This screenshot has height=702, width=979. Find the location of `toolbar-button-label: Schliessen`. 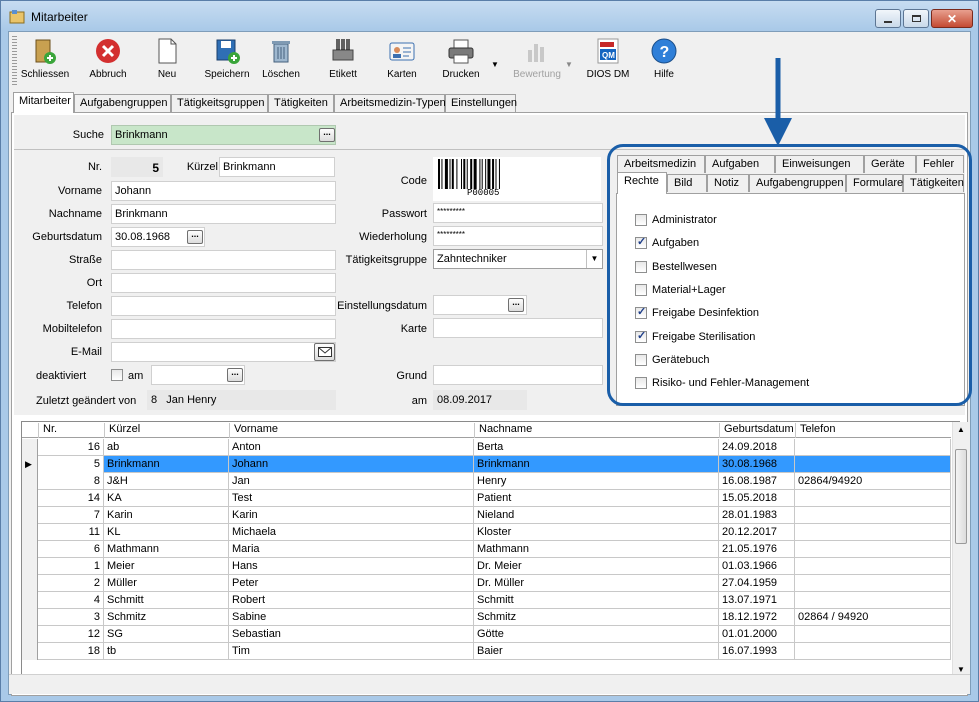

toolbar-button-label: Schliessen is located at coordinates (45, 74).